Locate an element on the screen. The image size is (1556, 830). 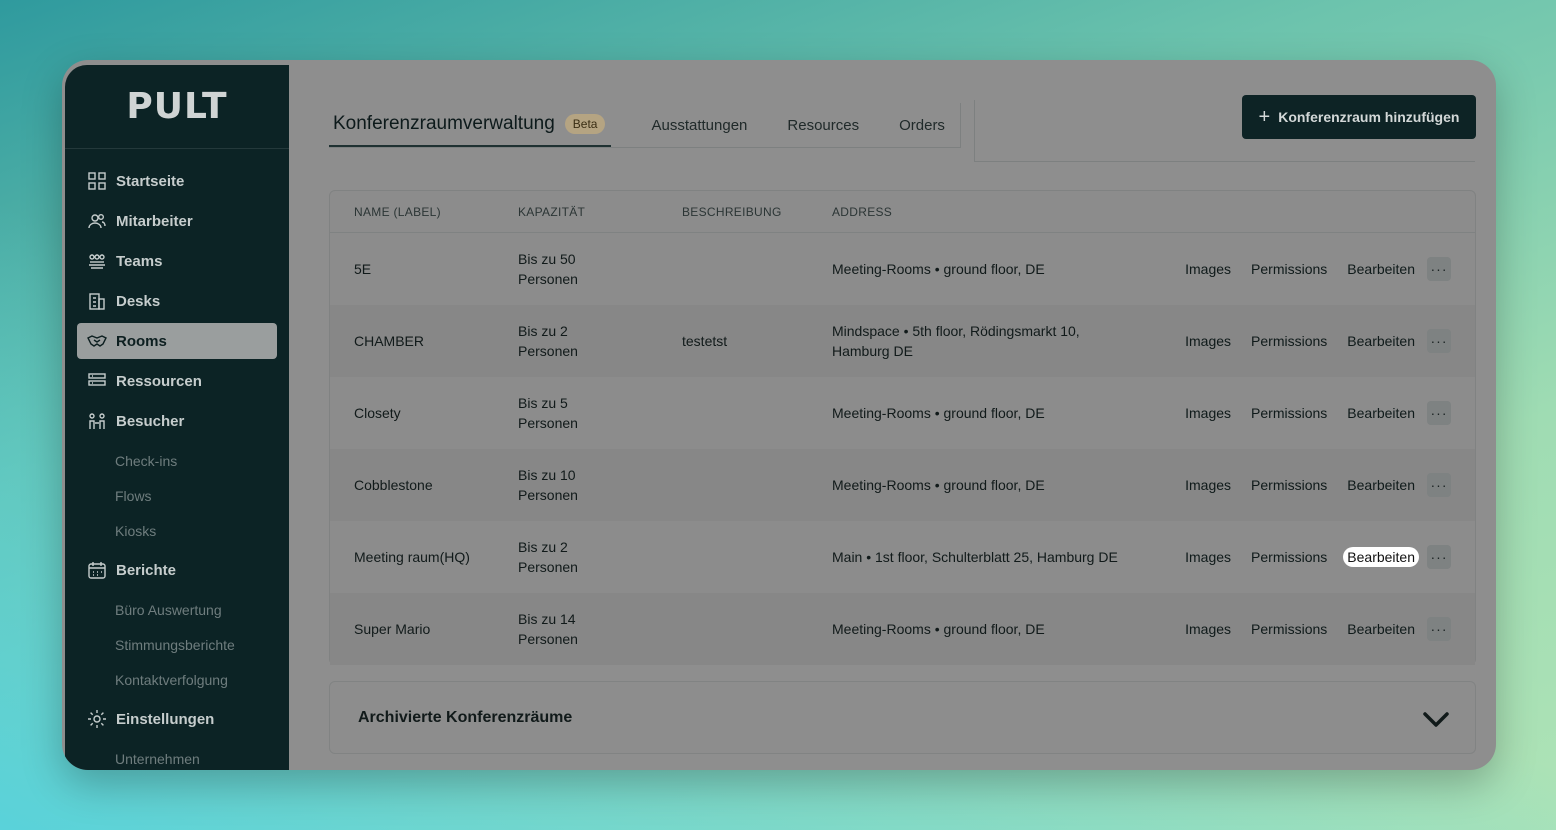
building-icon is located at coordinates (97, 301).